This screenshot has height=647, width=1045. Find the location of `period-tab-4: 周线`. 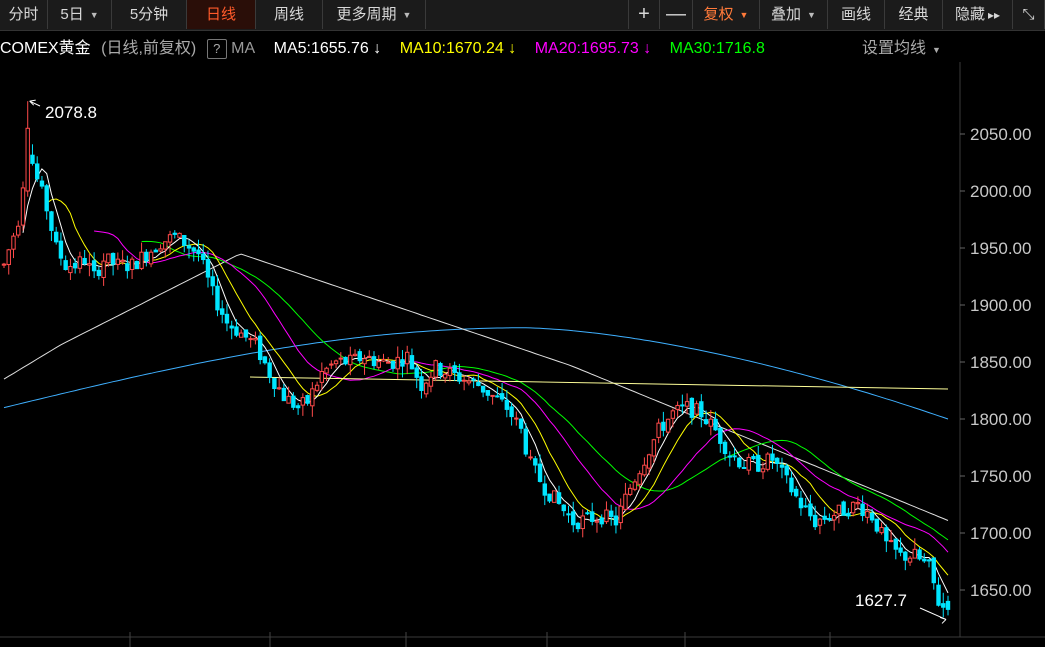

period-tab-4: 周线 is located at coordinates (289, 14).